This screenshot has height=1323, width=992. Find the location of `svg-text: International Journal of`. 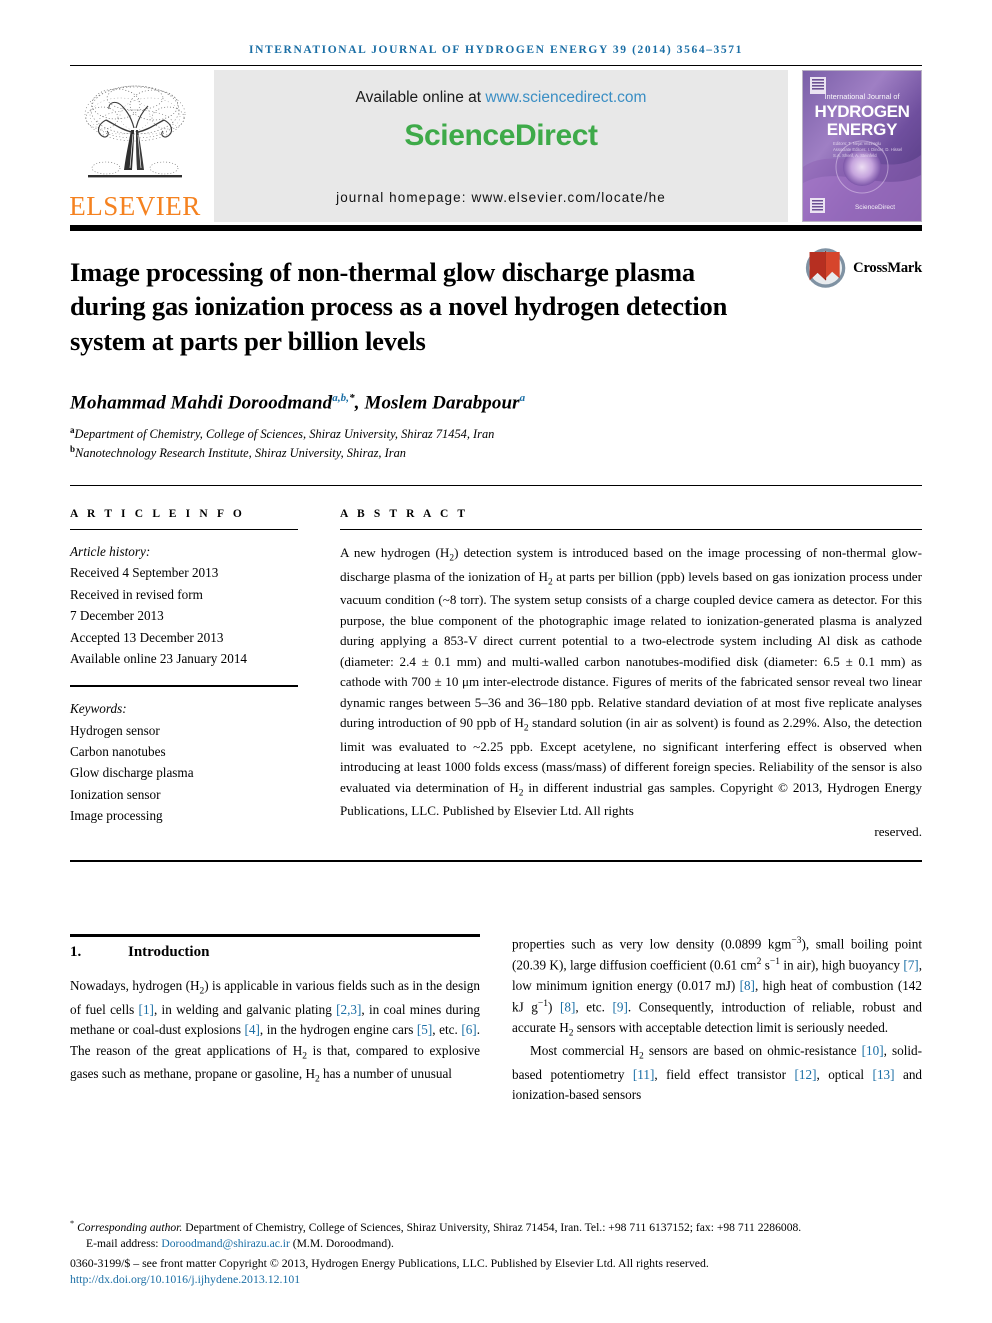

svg-text: International Journal of is located at coordinates (862, 96).